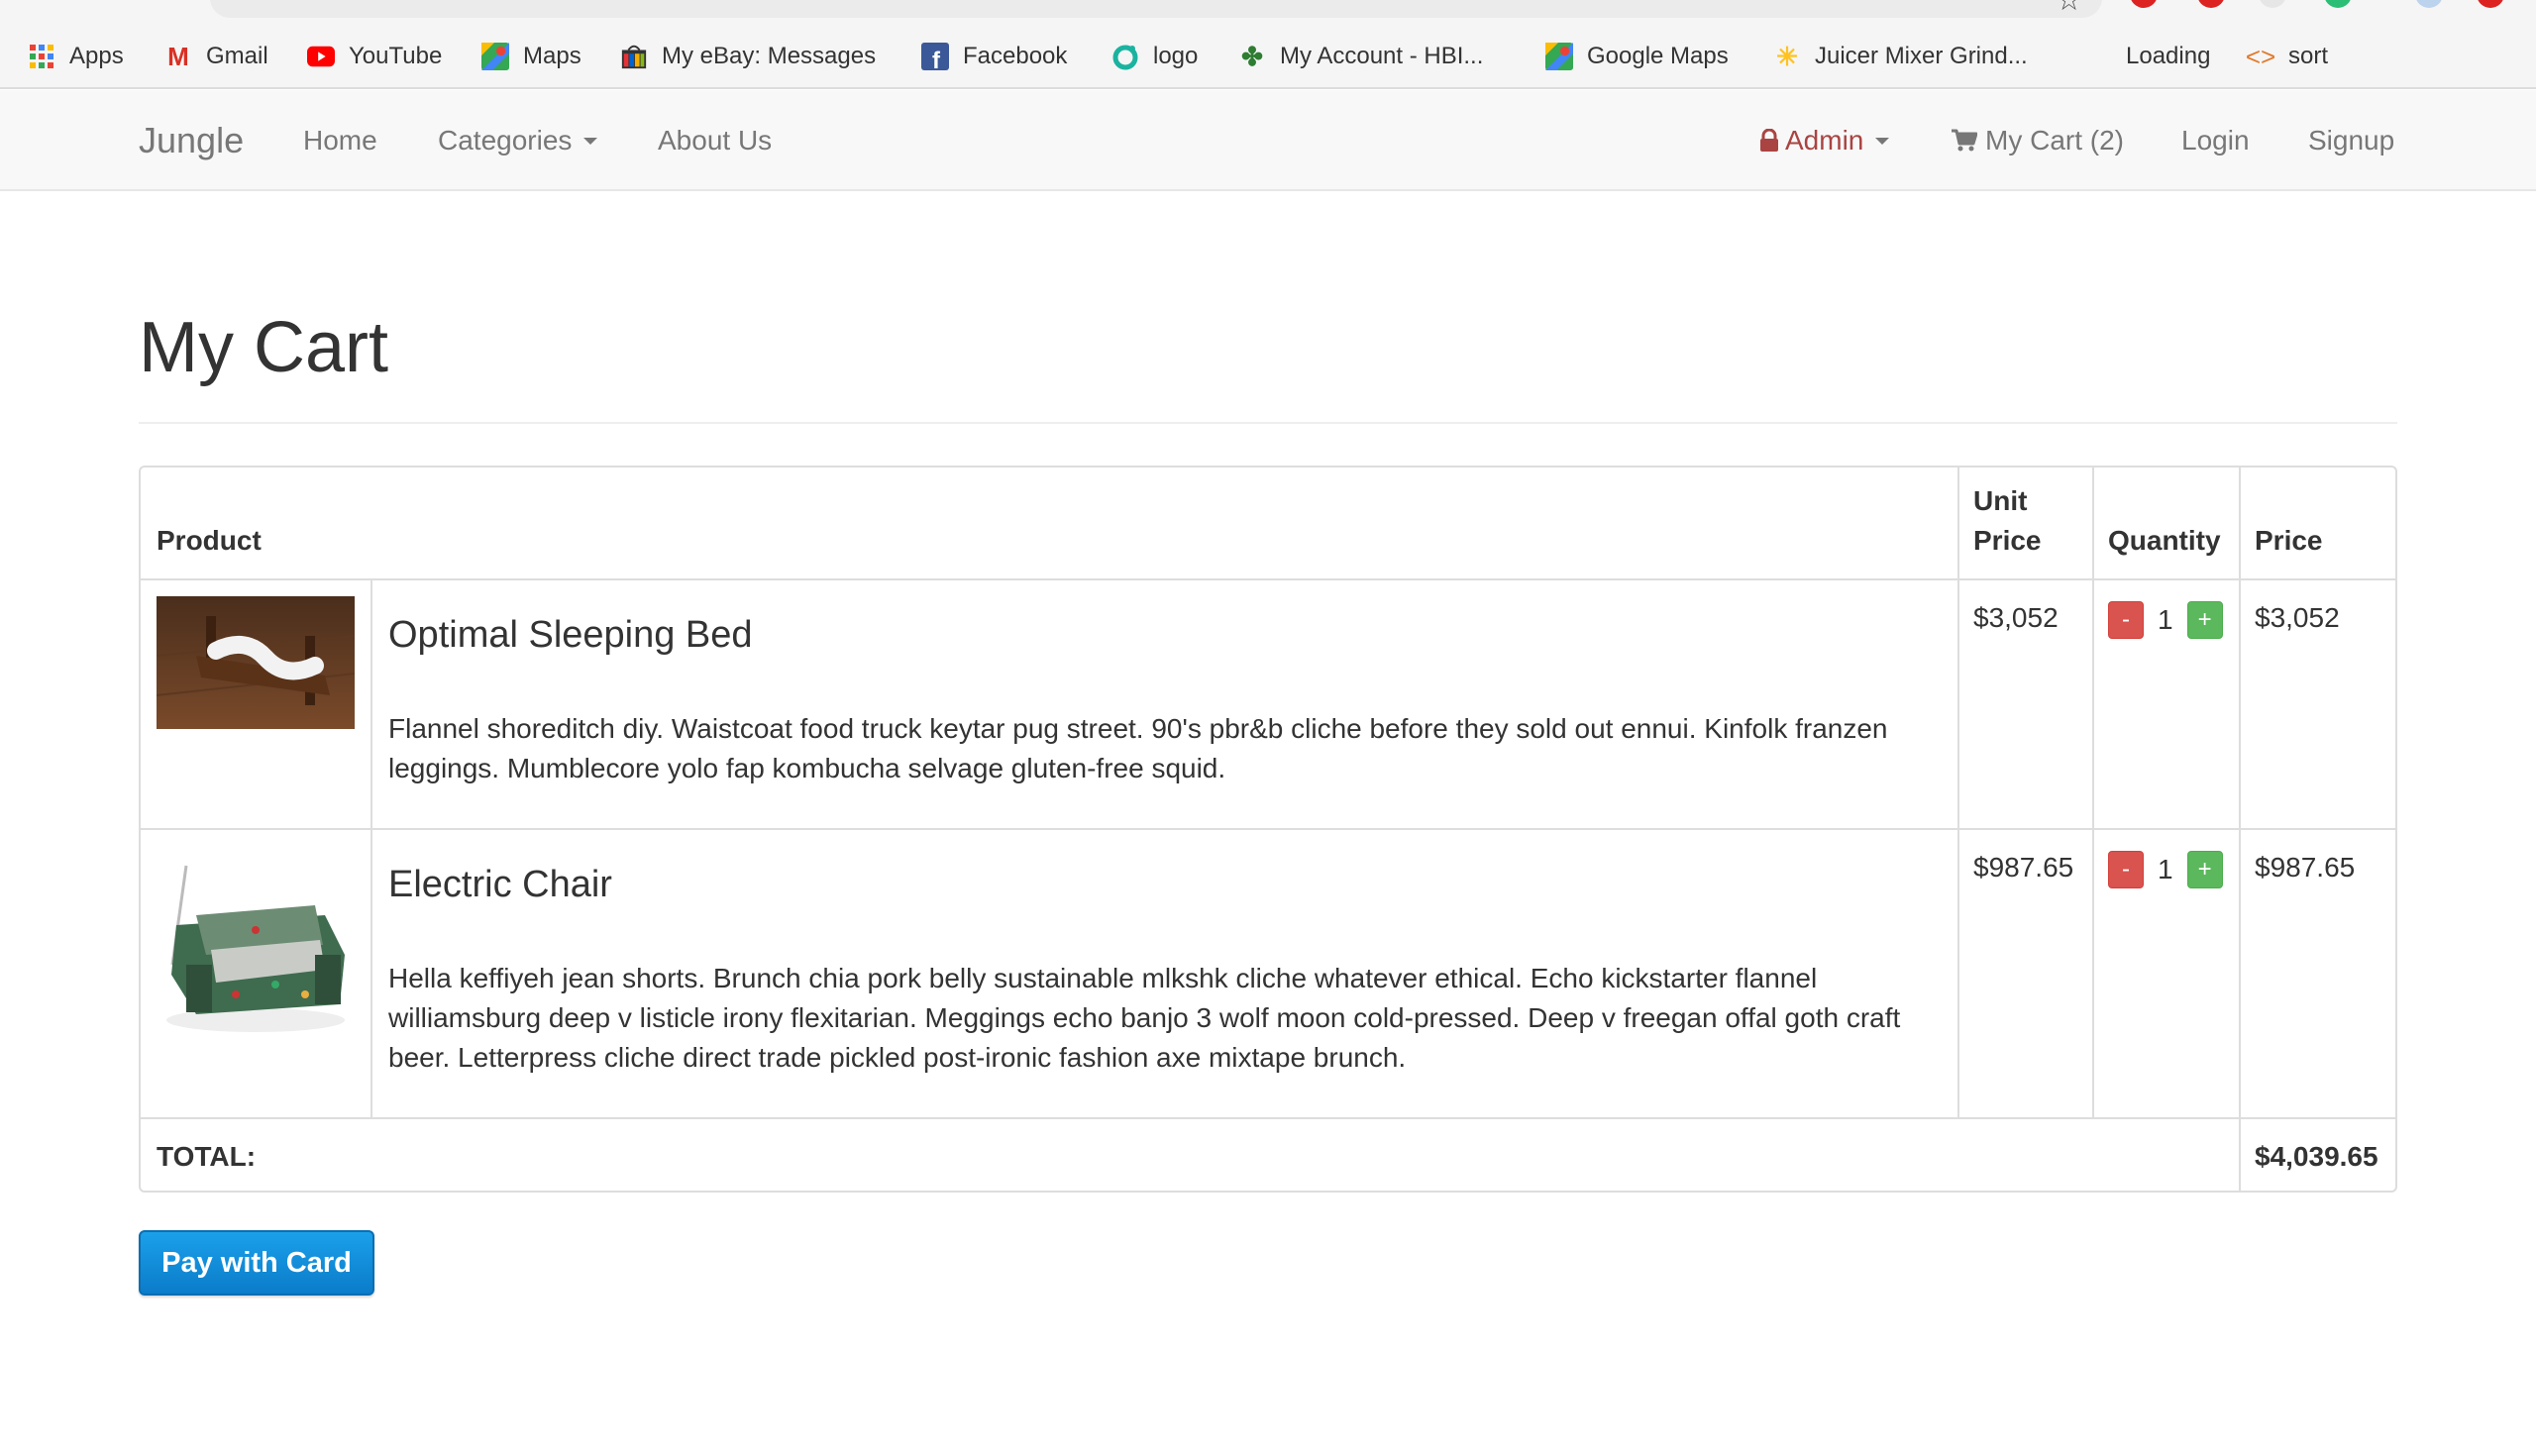  Describe the element at coordinates (2000, 500) in the screenshot. I see `header-unit-price-line1: Unit` at that location.